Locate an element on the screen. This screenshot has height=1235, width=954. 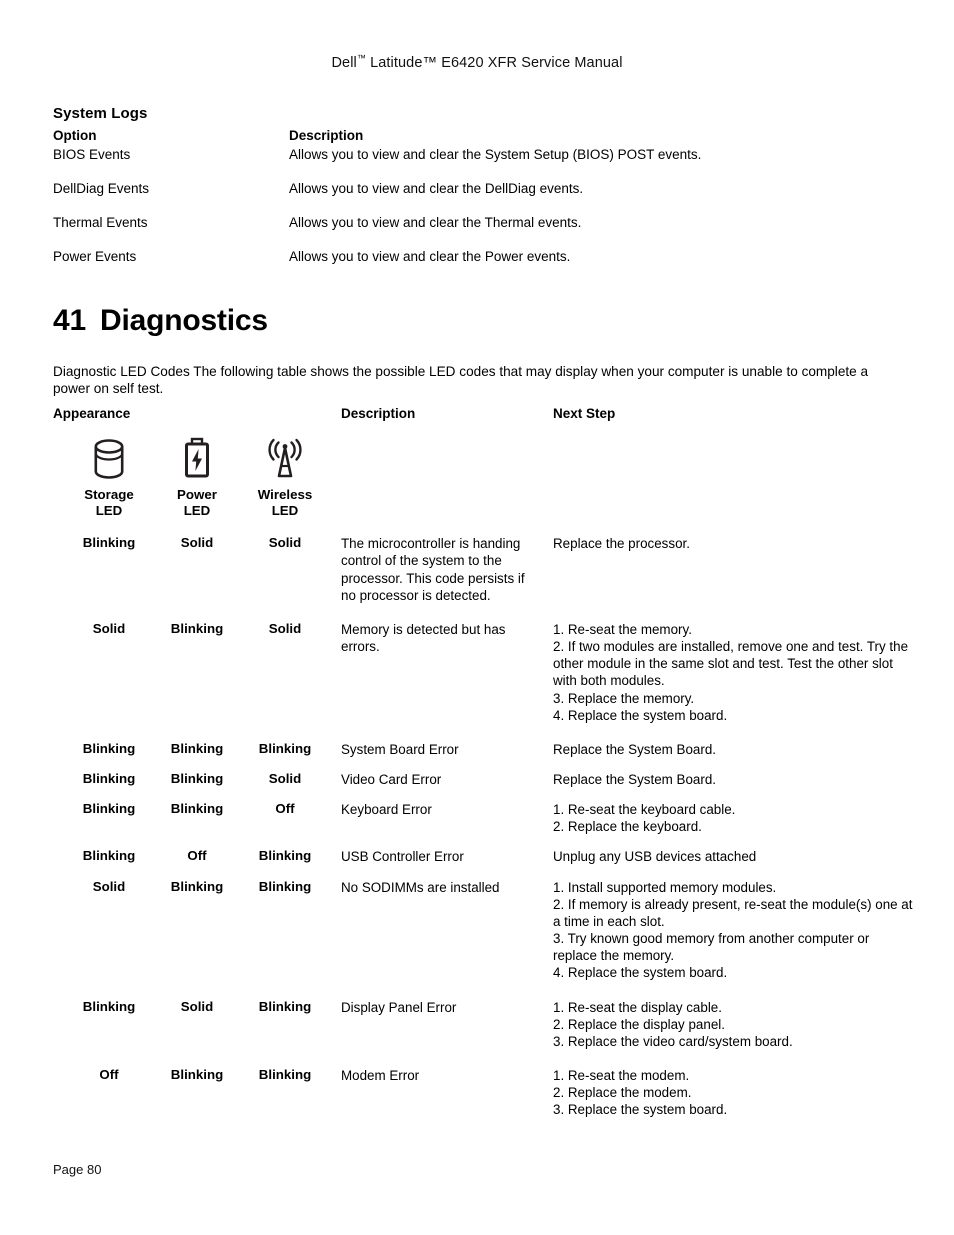
system-logs-col-option: Option is located at coordinates (75, 135).